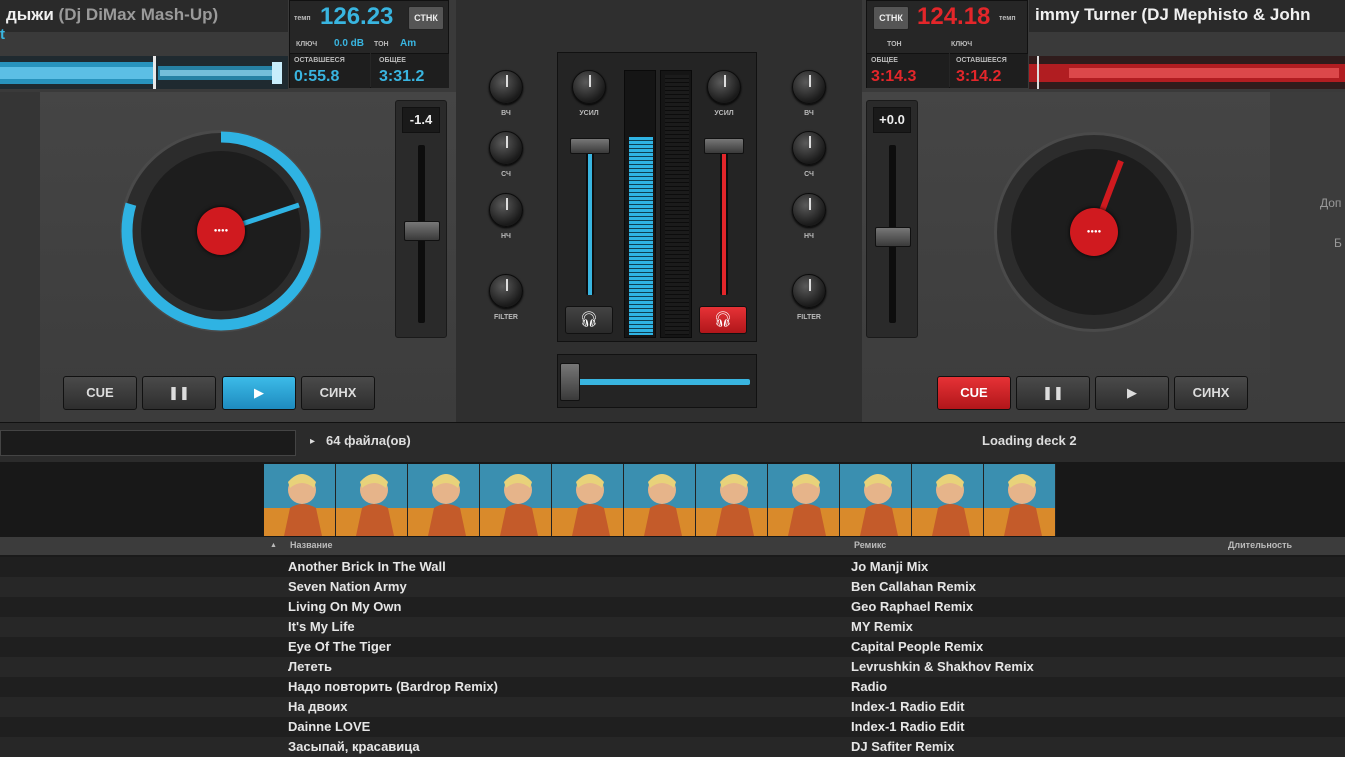 The width and height of the screenshot is (1345, 757). What do you see at coordinates (954, 16) in the screenshot?
I see `deck-right-bpm: 124.18` at bounding box center [954, 16].